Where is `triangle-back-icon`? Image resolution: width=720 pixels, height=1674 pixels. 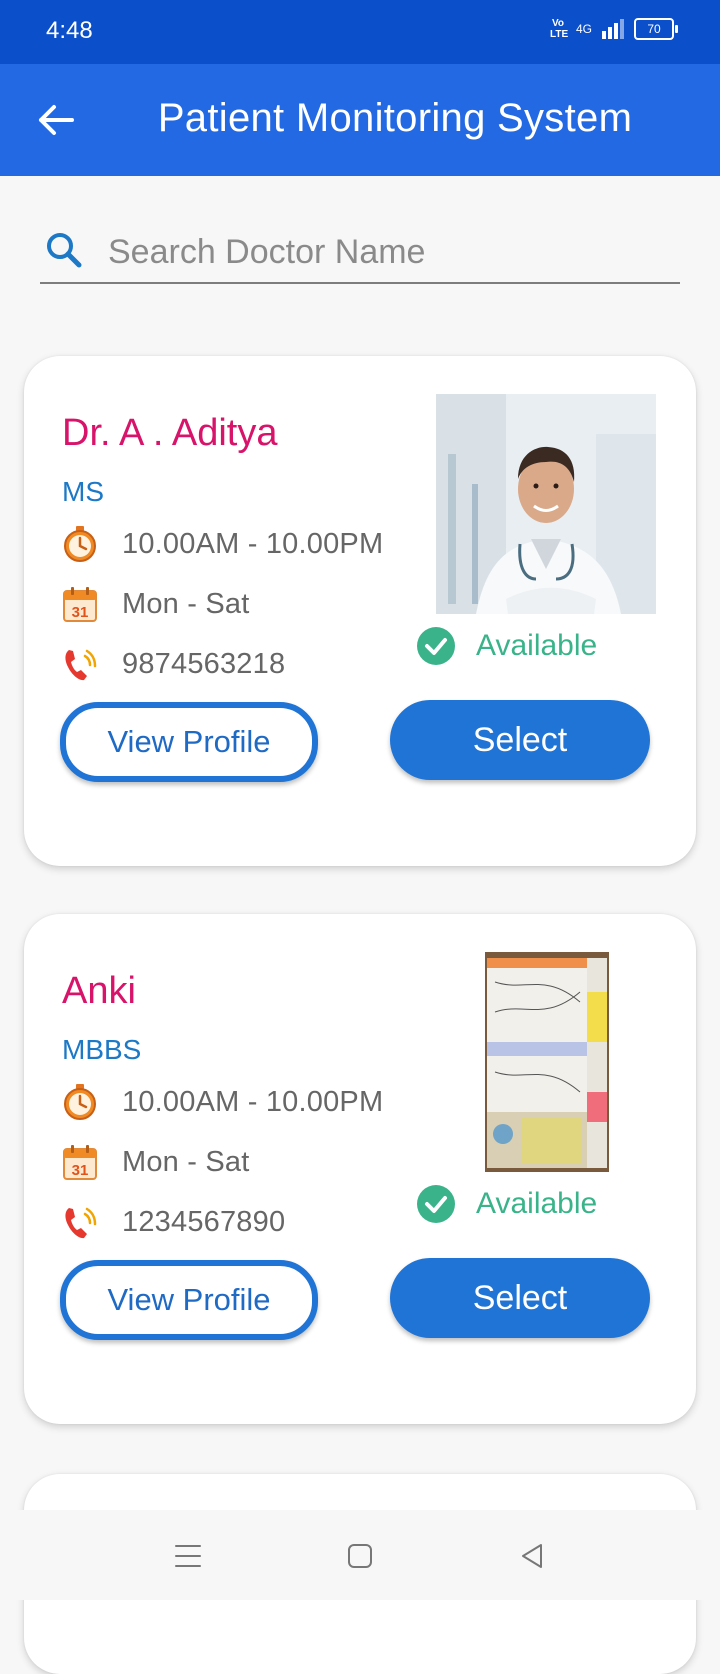 triangle-back-icon is located at coordinates (532, 1556).